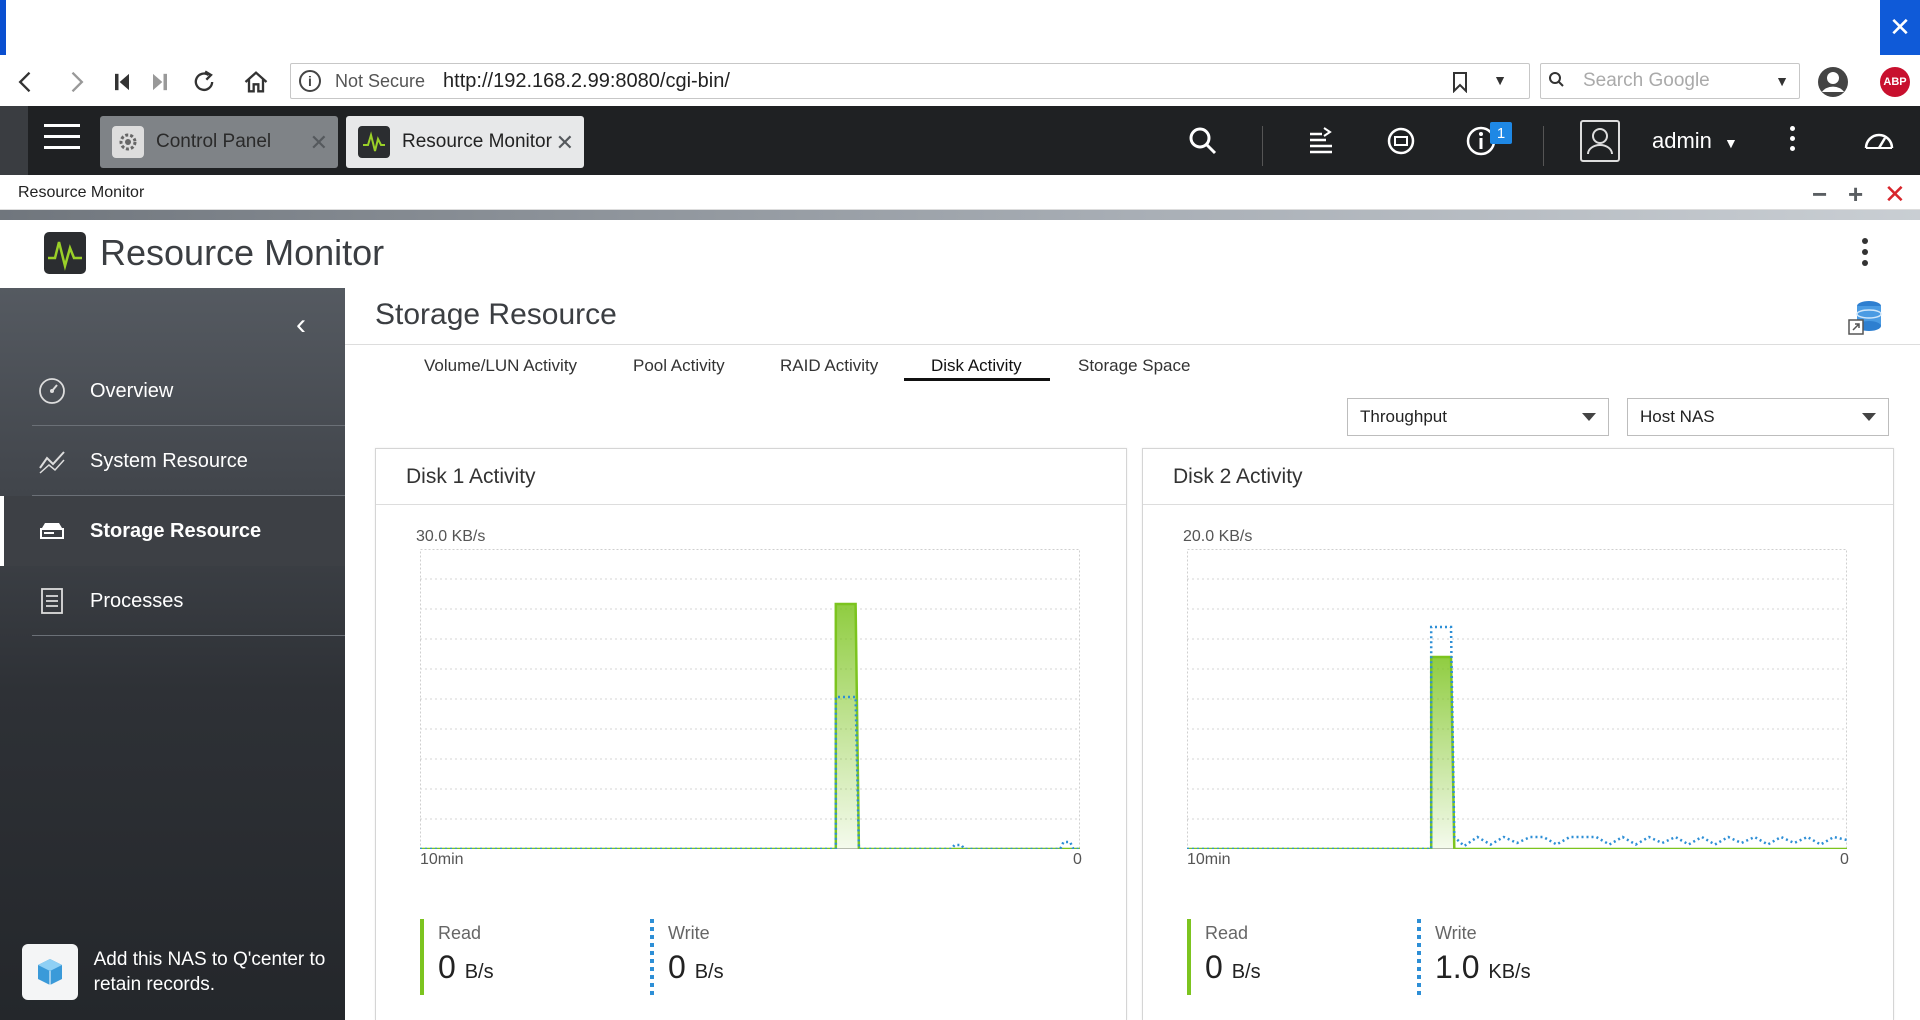 This screenshot has width=1920, height=1020. What do you see at coordinates (1782, 81) in the screenshot?
I see `search-dropdown-icon: ▼` at bounding box center [1782, 81].